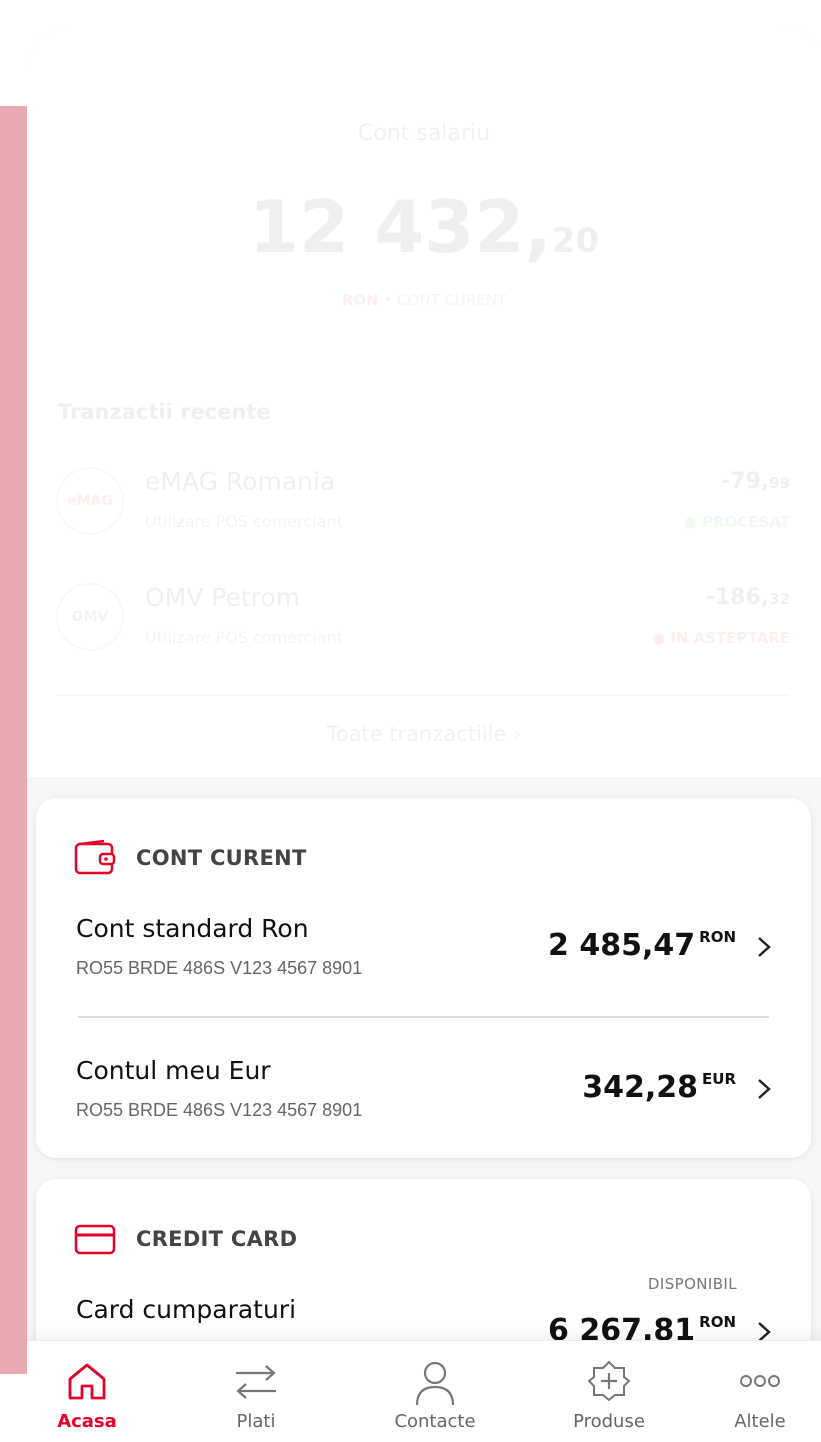  What do you see at coordinates (760, 1421) in the screenshot?
I see `nav-label: Altele` at bounding box center [760, 1421].